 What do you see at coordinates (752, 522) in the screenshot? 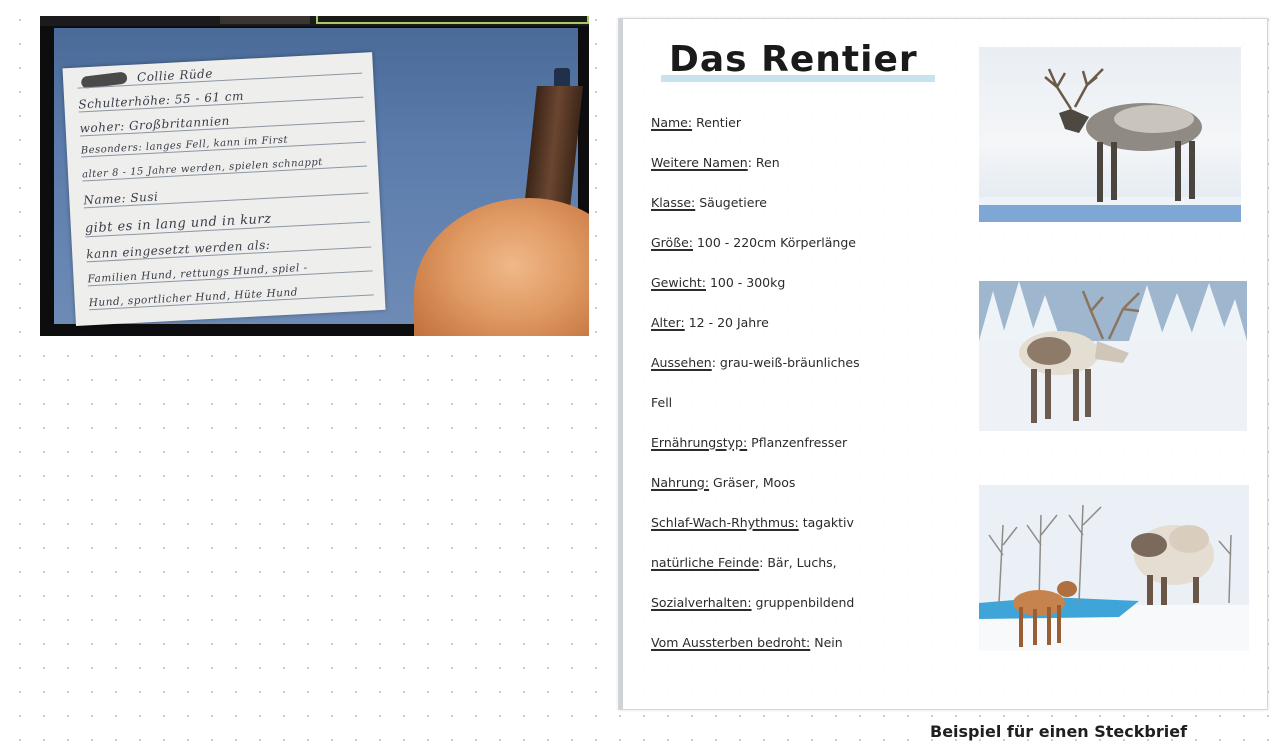
I see `fact-sleep-rhythm: Schlaf-Wach-Rhythmus: tagaktiv` at bounding box center [752, 522].